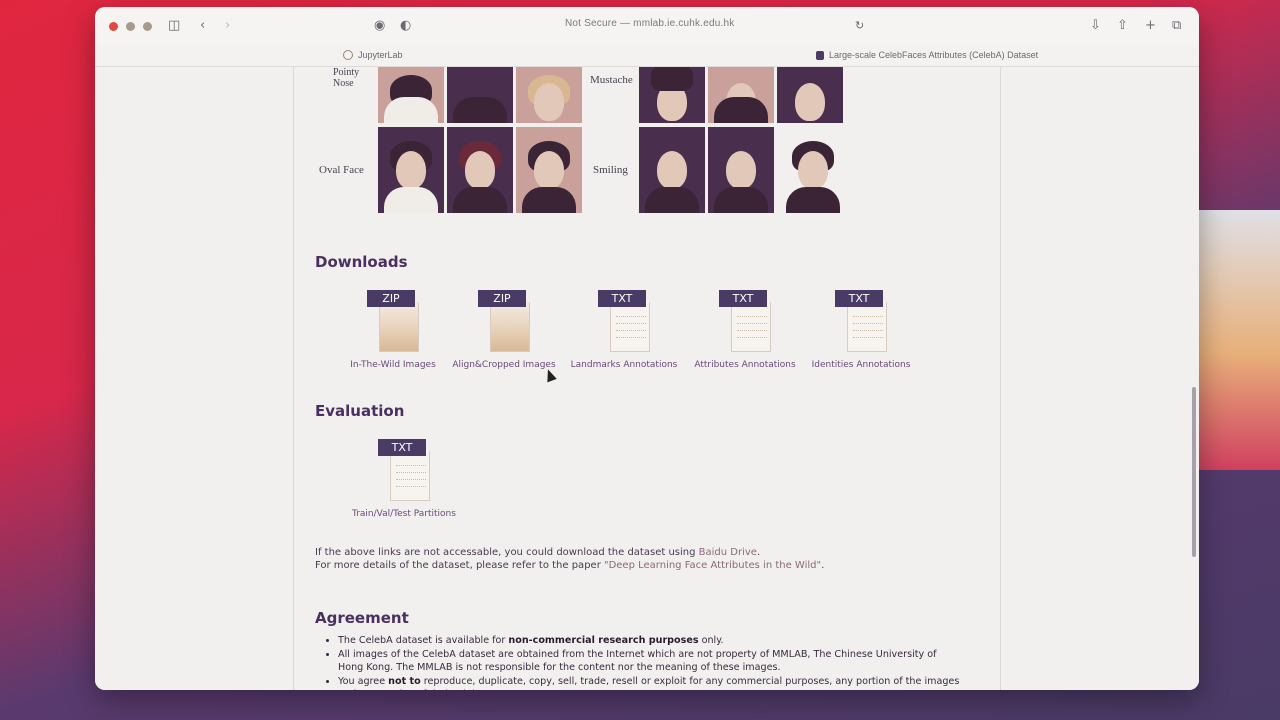  Describe the element at coordinates (603, 640) in the screenshot. I see `agreement-emphasis: non-commercial research purposes` at that location.